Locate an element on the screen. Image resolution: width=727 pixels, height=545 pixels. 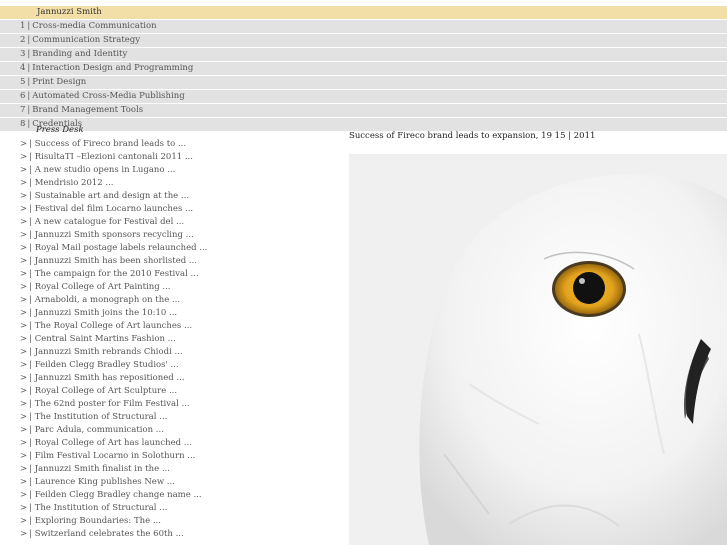
nav-number: 2 is located at coordinates (23, 40).